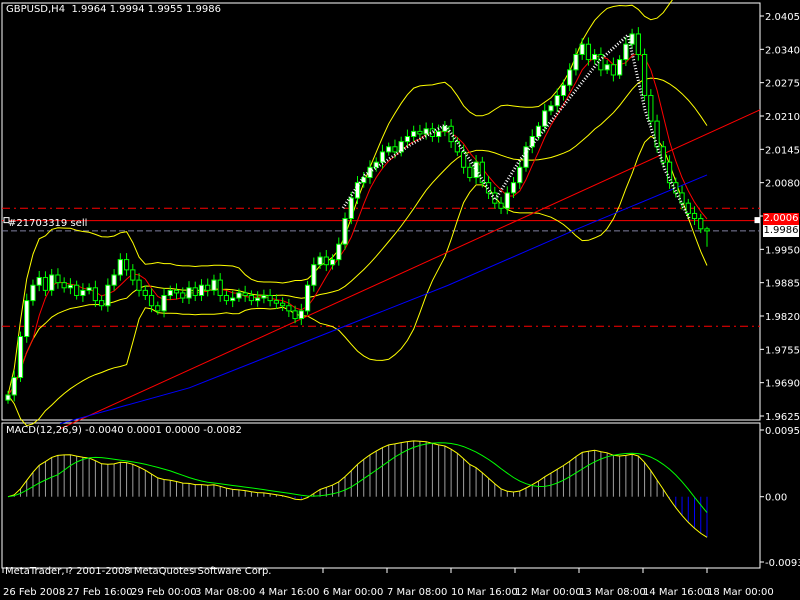 This screenshot has height=600, width=800. I want to click on price-tick-label: 1.9625, so click(782, 417).